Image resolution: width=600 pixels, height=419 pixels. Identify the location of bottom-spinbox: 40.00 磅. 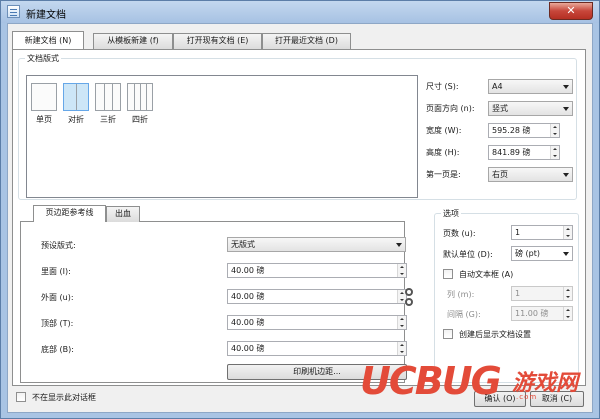
(317, 348).